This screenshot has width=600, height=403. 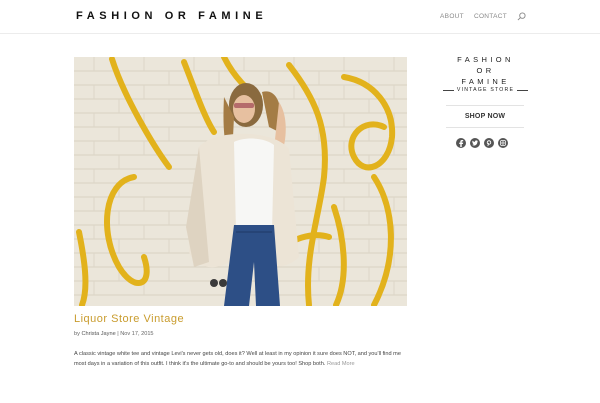 What do you see at coordinates (475, 143) in the screenshot?
I see `twitter-icon` at bounding box center [475, 143].